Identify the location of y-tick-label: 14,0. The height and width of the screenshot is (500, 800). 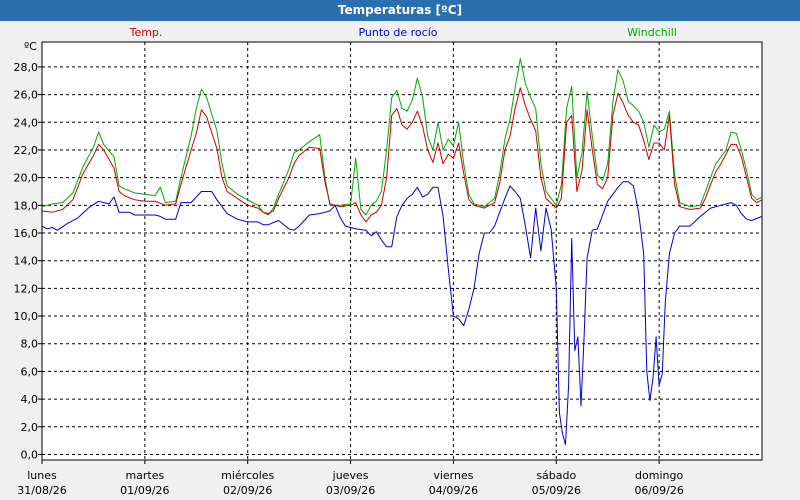
(26, 261).